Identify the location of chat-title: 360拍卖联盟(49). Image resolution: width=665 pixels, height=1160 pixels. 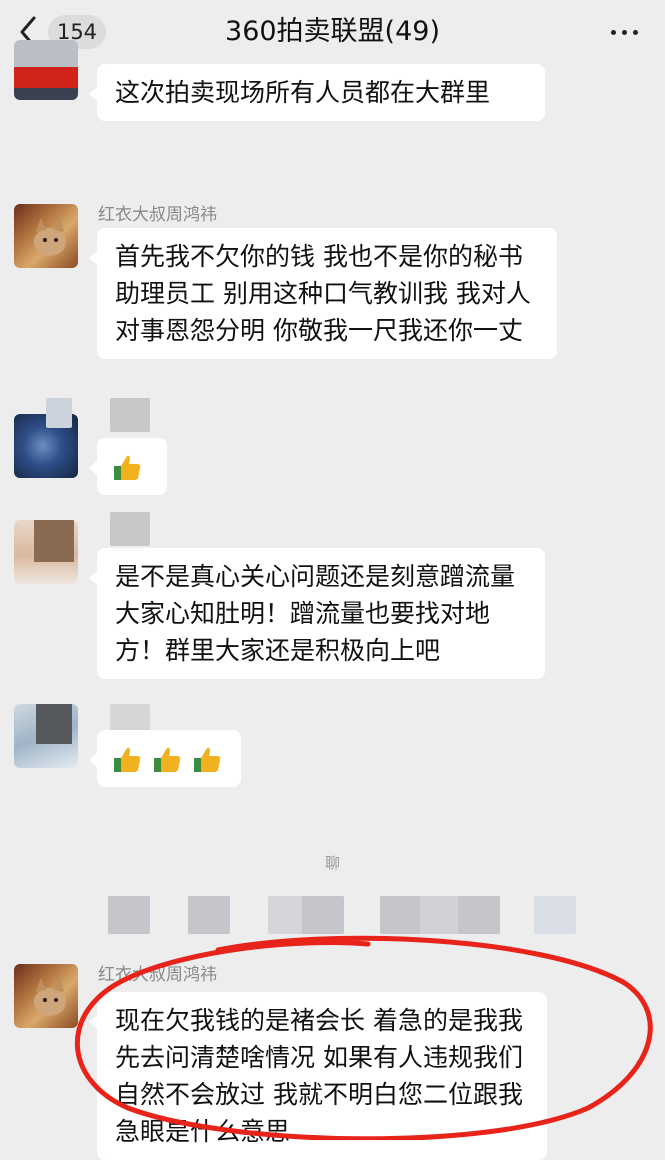
(332, 31).